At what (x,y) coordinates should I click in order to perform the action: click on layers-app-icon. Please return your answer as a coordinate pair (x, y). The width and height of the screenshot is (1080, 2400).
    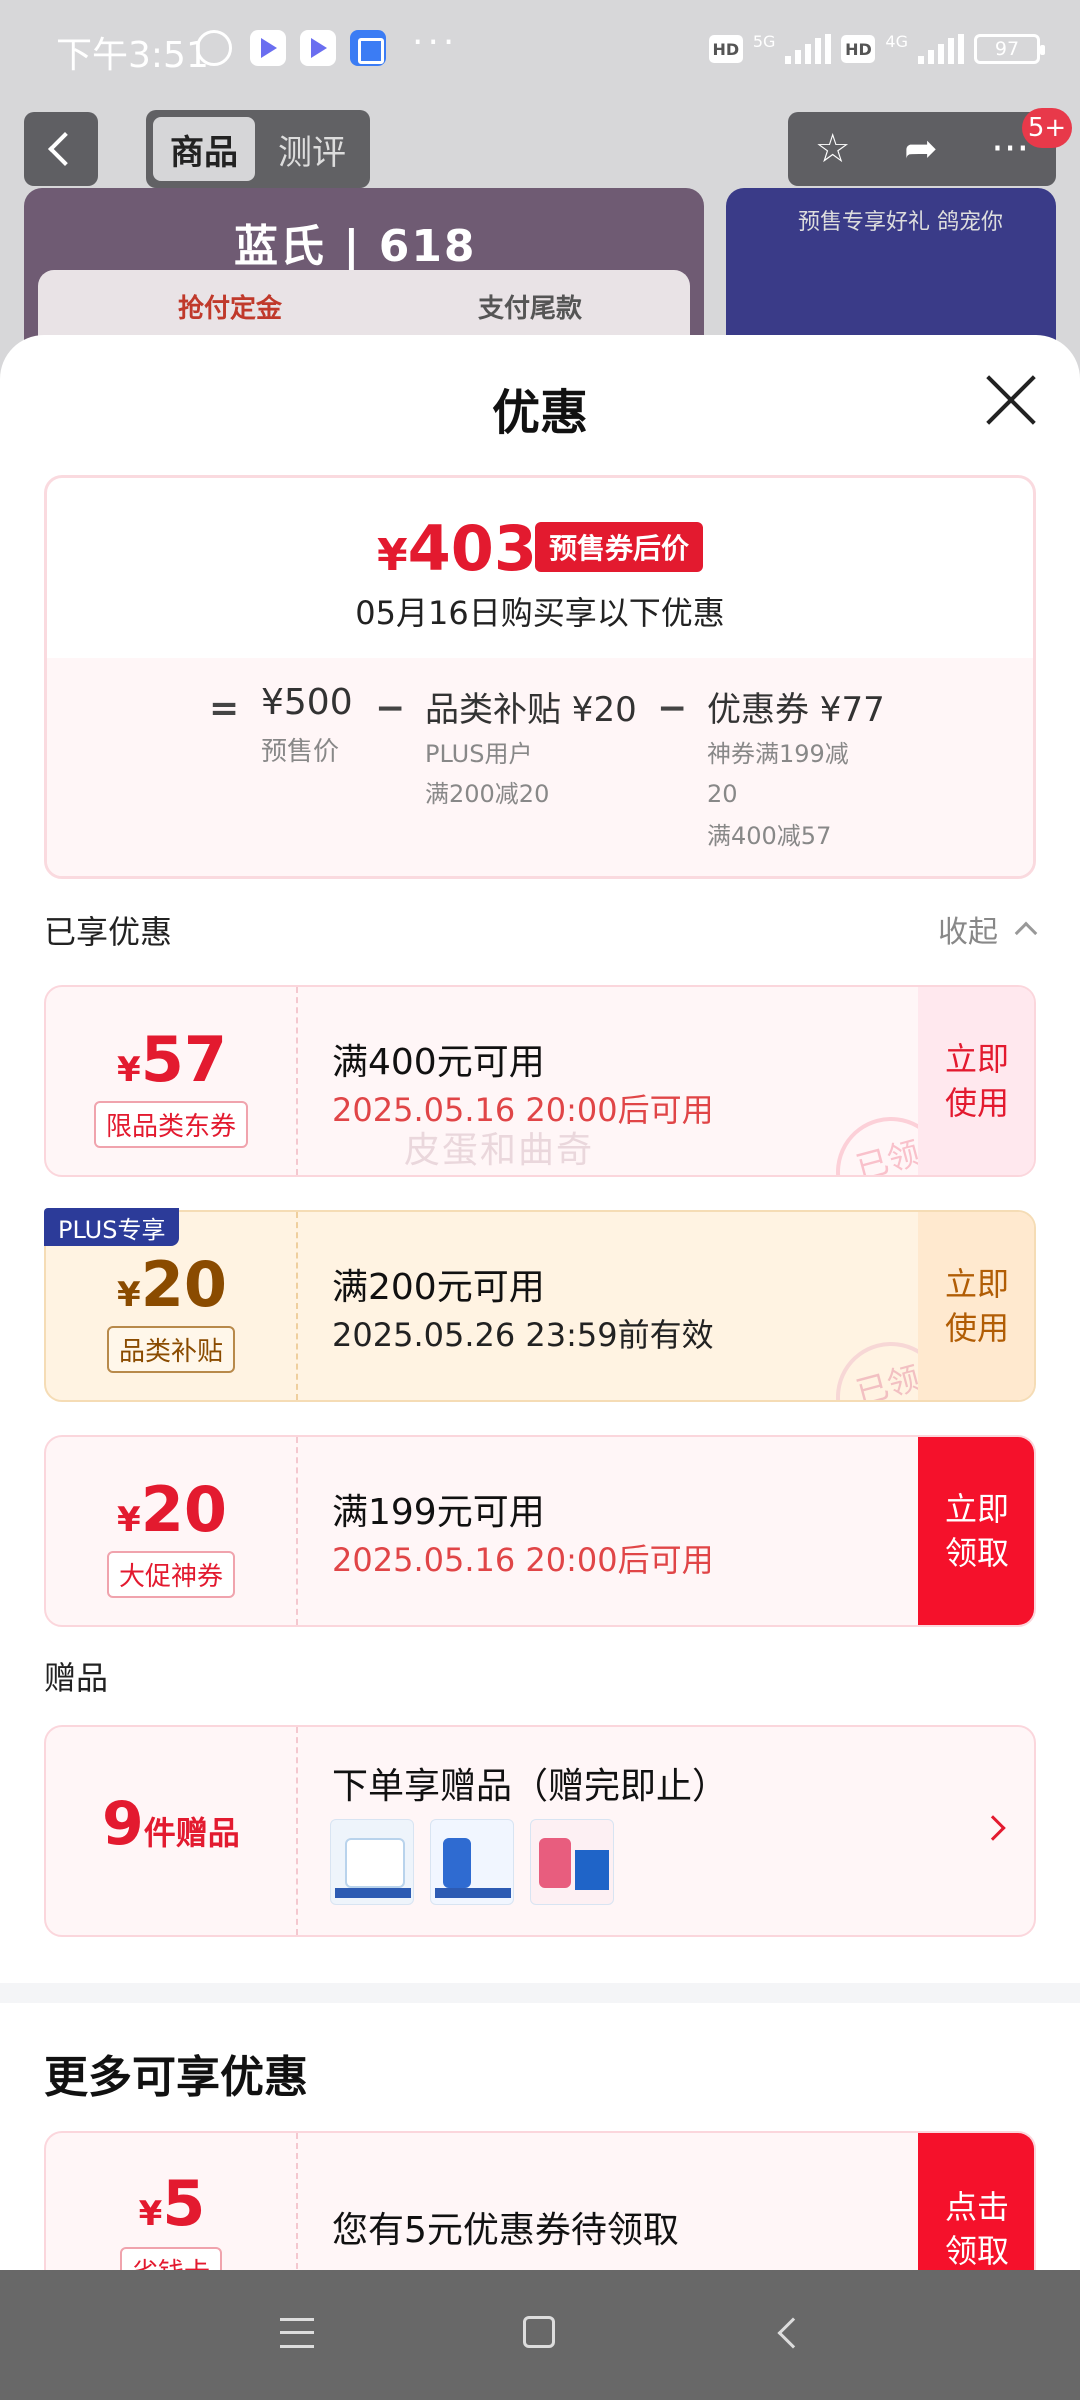
    Looking at the image, I should click on (368, 48).